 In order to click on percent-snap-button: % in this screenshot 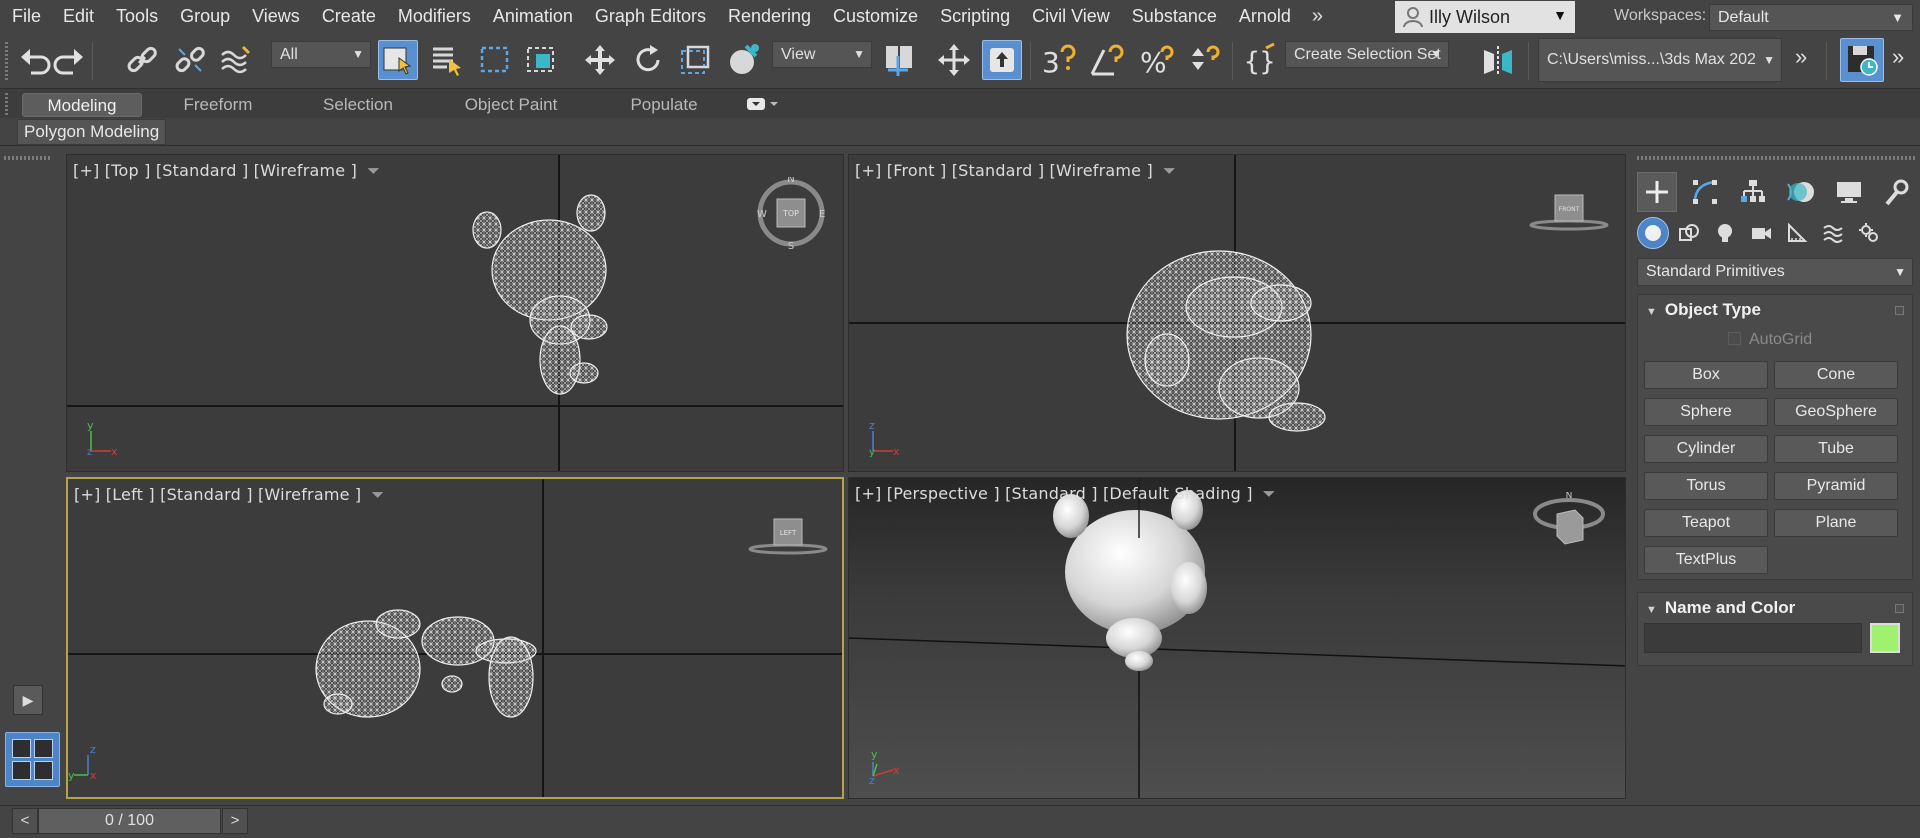, I will do `click(1156, 60)`.